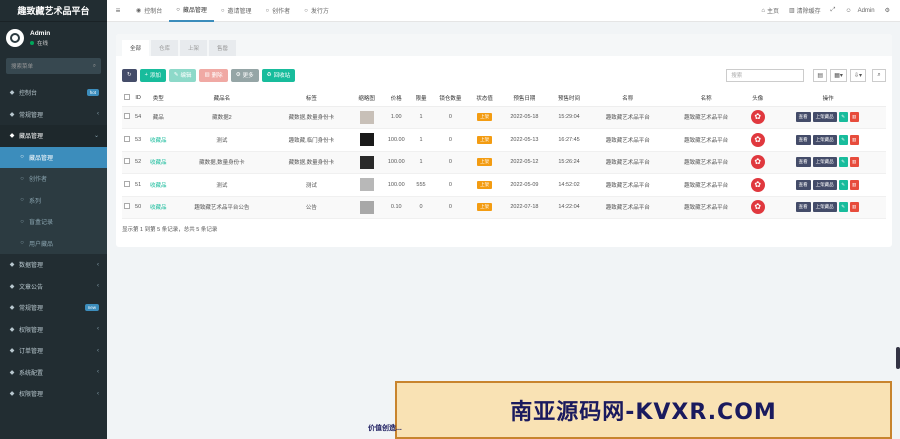  Describe the element at coordinates (857, 75) in the screenshot. I see `export-icon: ⇩▾` at that location.